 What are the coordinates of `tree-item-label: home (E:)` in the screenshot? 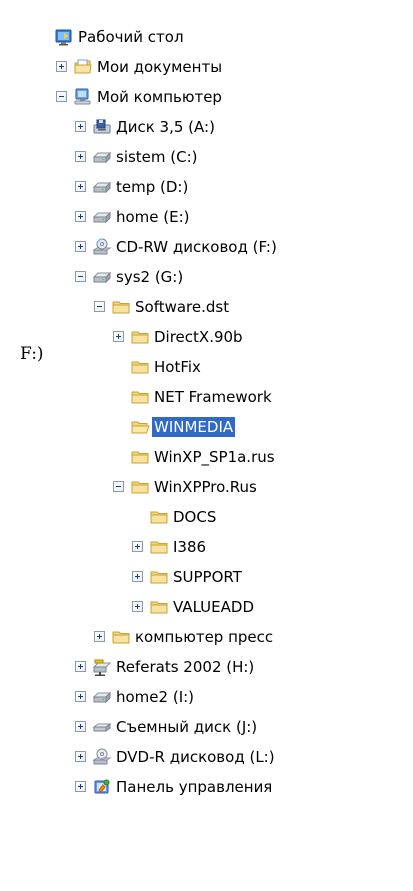 It's located at (153, 217).